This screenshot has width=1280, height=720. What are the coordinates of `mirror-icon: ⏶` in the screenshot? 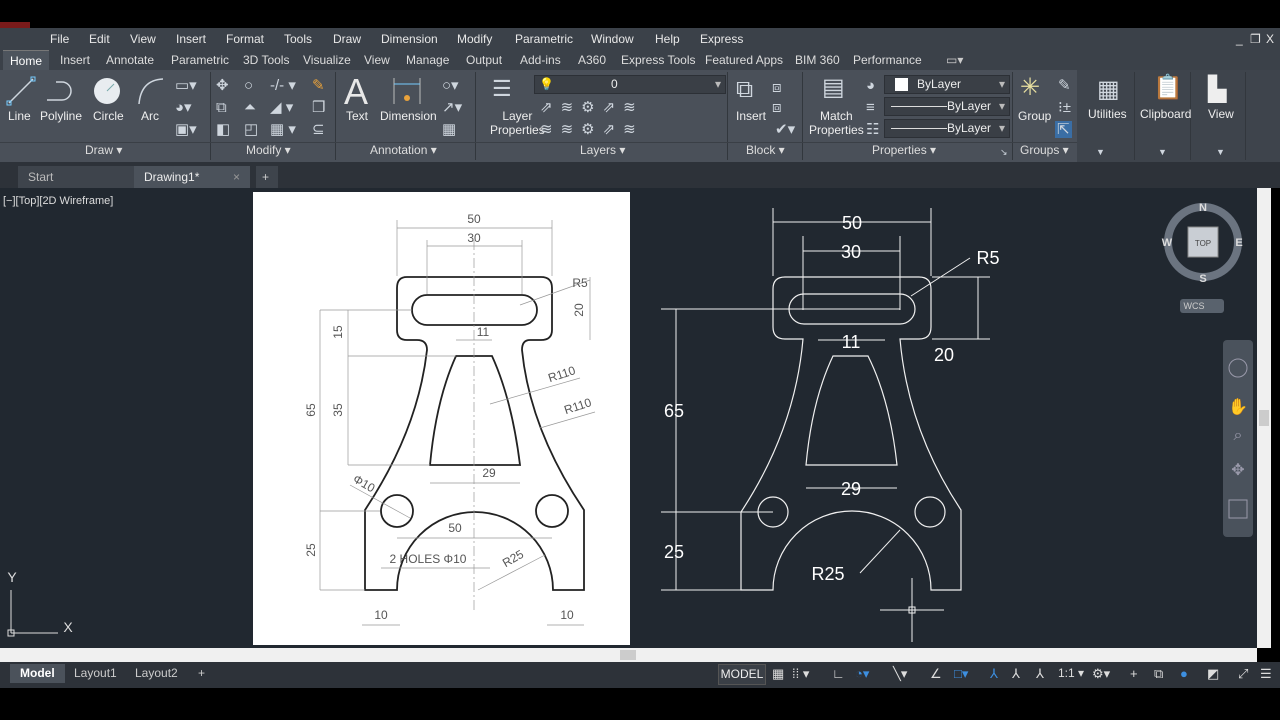 It's located at (250, 107).